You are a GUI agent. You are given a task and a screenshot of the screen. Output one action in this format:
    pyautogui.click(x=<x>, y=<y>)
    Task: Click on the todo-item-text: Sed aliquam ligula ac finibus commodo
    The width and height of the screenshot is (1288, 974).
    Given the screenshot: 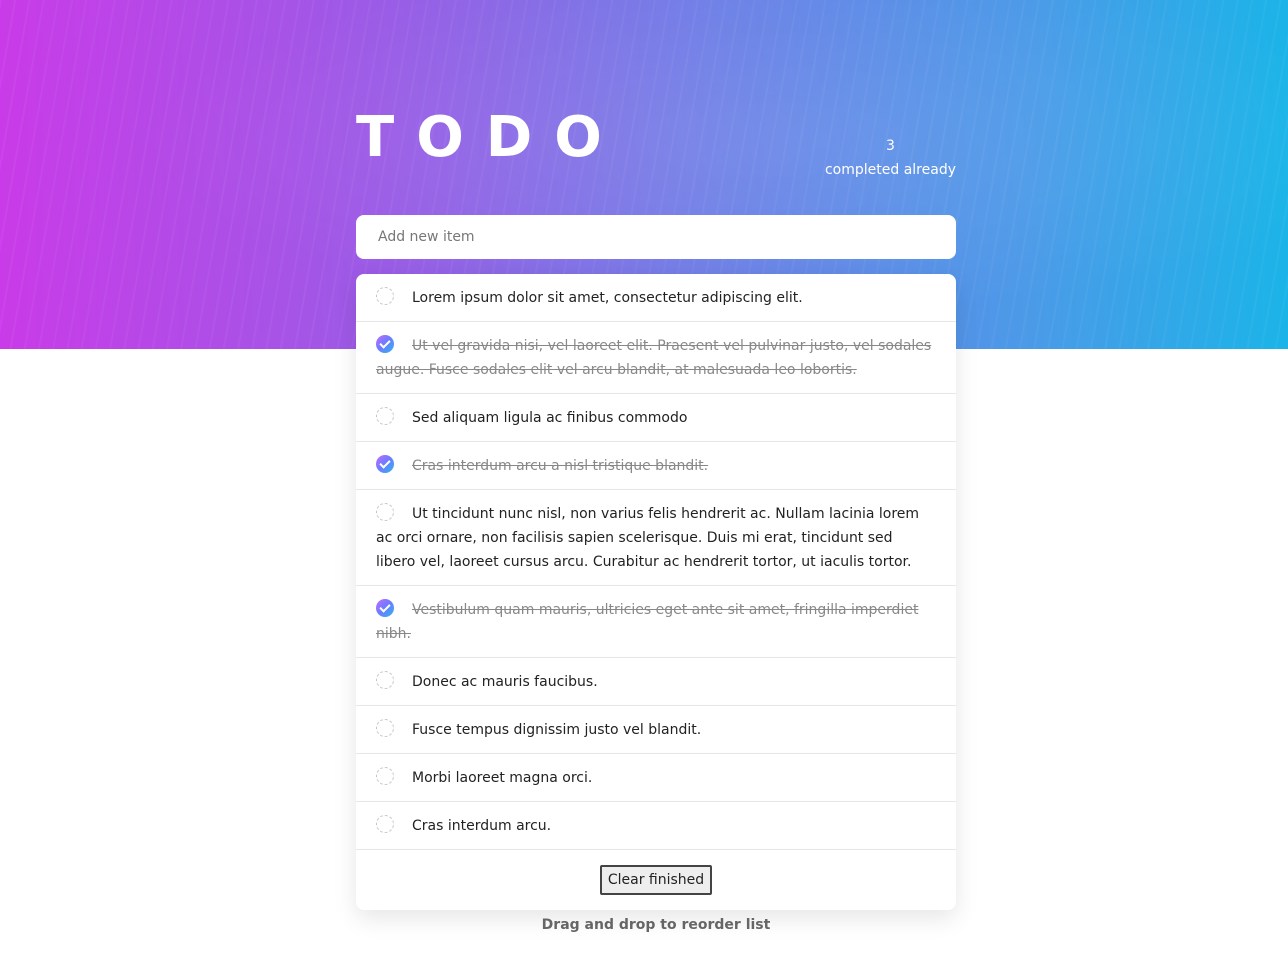 What is the action you would take?
    pyautogui.click(x=550, y=418)
    